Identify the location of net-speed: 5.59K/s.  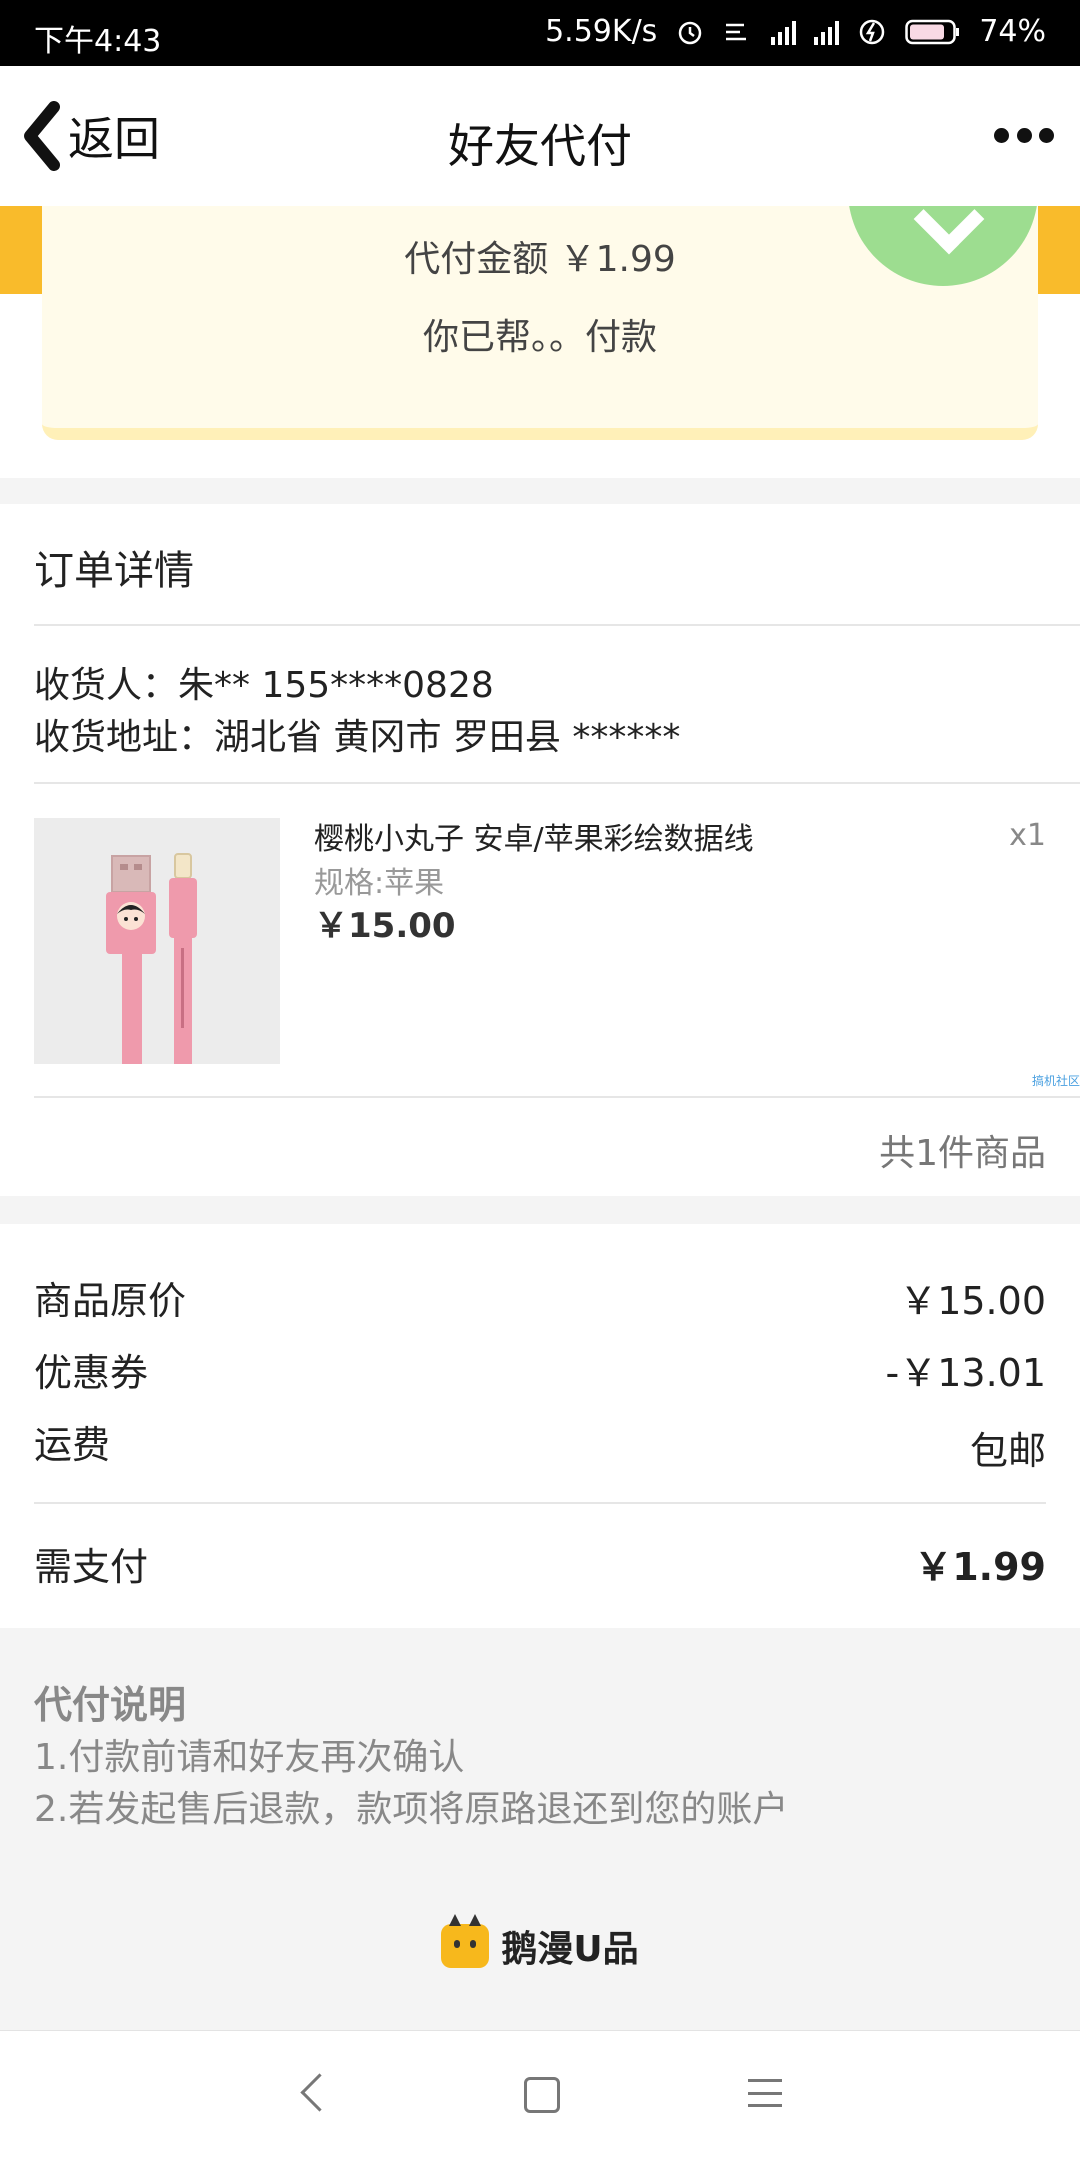
(601, 31).